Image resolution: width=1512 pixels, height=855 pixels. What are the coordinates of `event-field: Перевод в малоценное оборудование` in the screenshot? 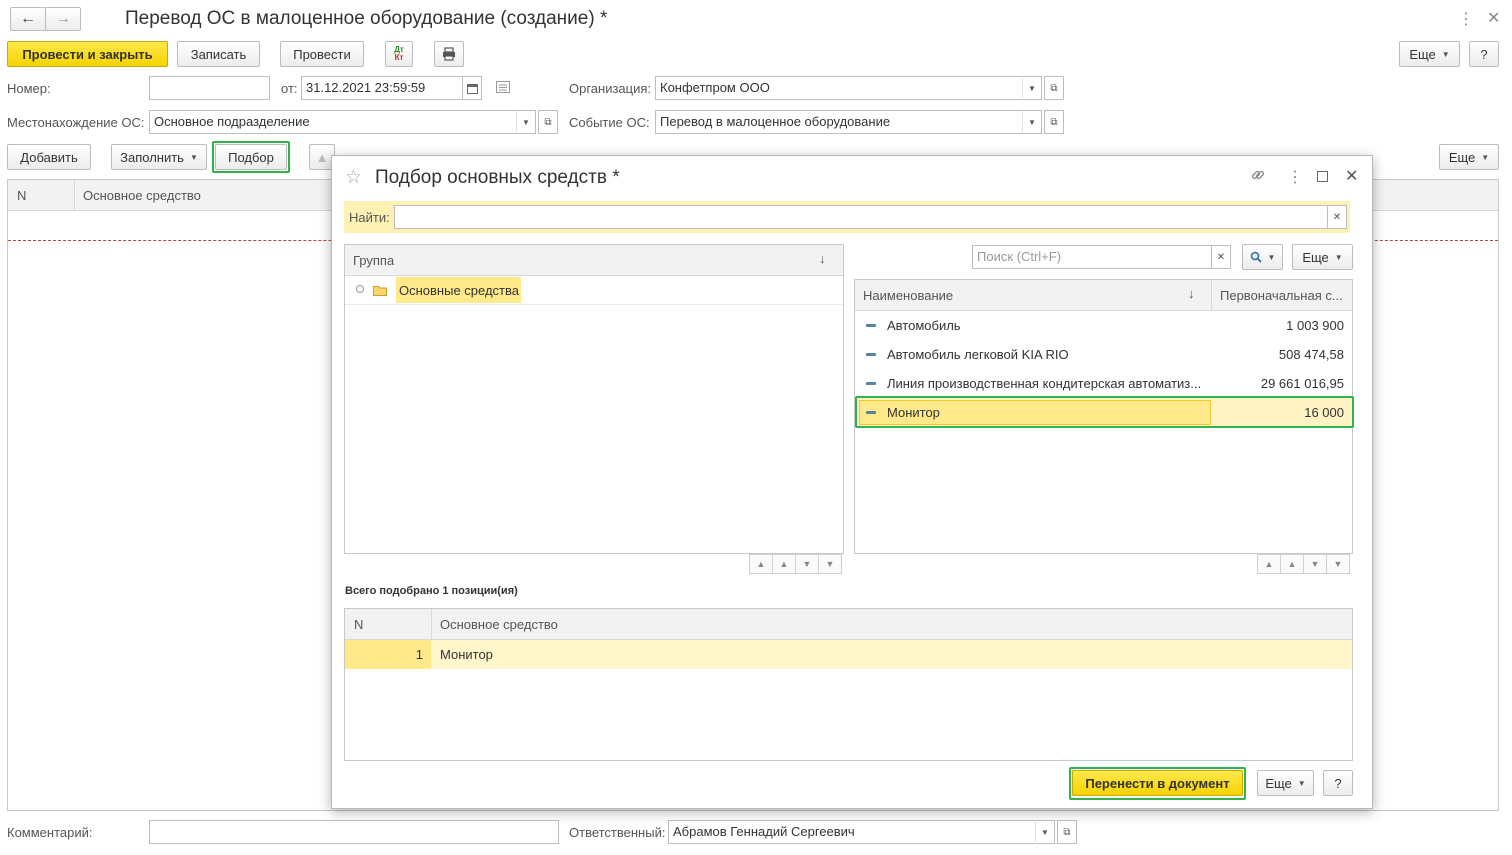 It's located at (839, 122).